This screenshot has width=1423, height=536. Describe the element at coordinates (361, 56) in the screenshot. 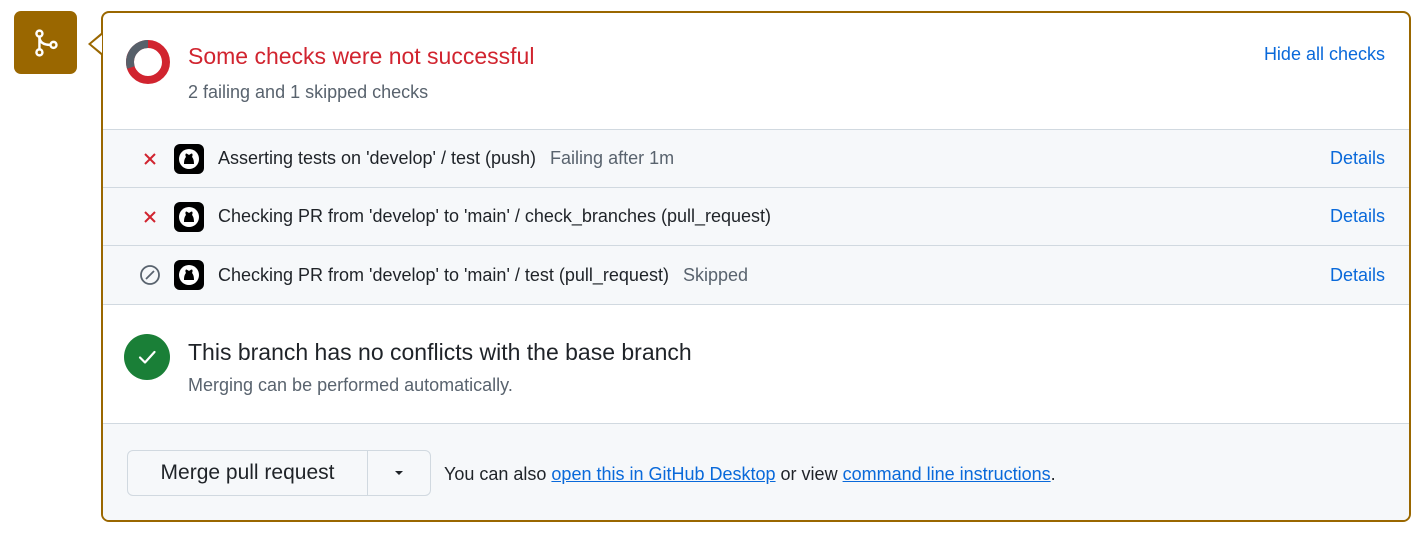

I see `checks-title: Some checks were not successful` at that location.